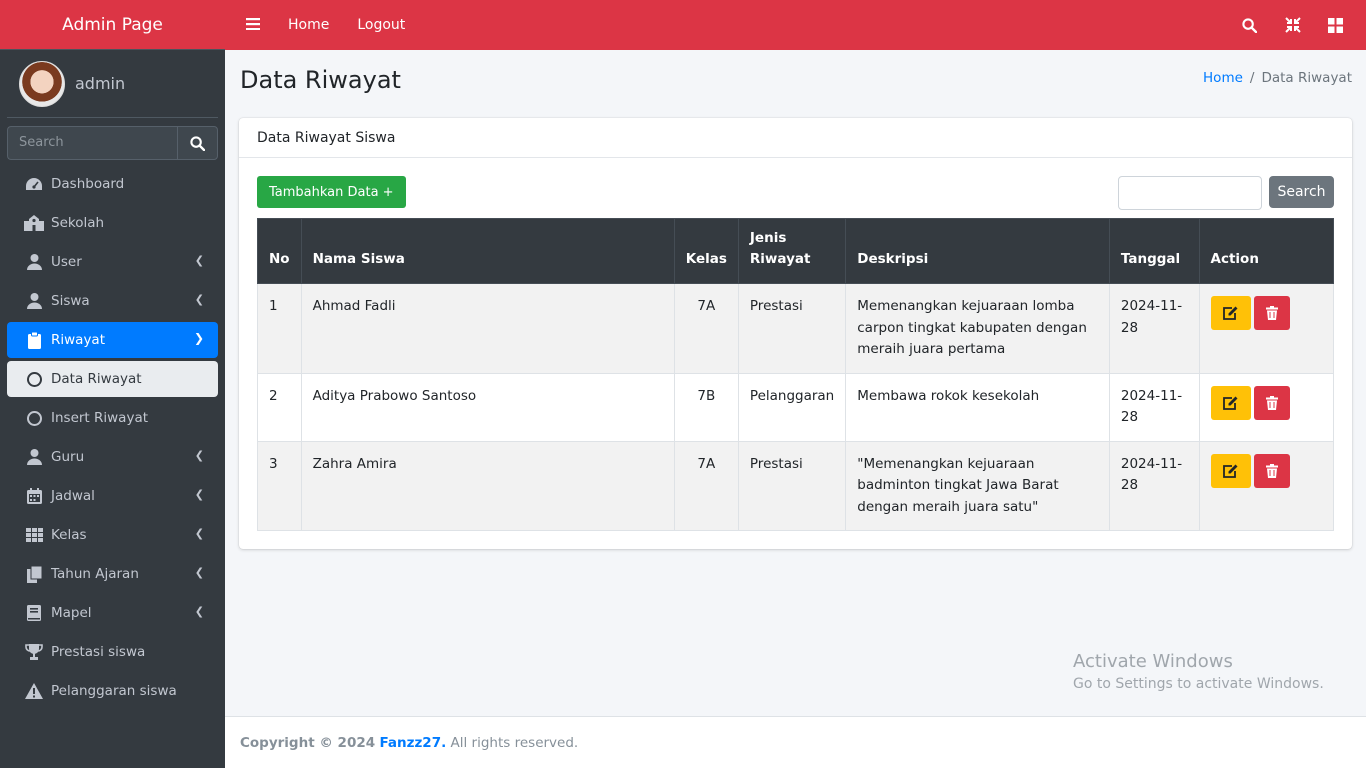 This screenshot has height=768, width=1366. Describe the element at coordinates (112, 613) in the screenshot. I see `sidebar-item-mapel: Mapel ❮` at that location.